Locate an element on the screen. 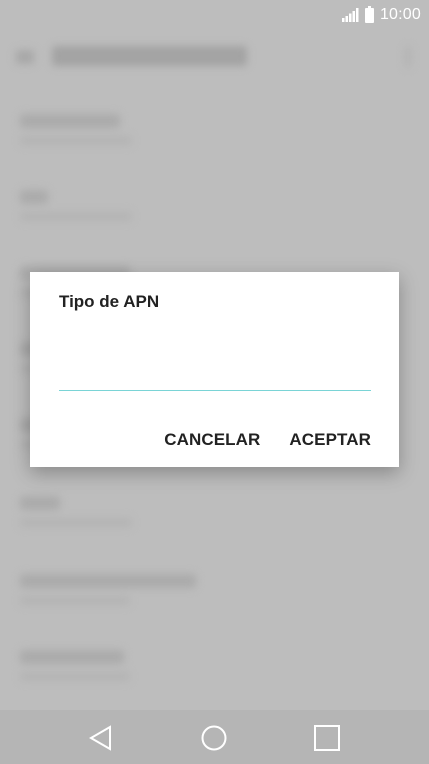 This screenshot has width=429, height=764. background-more-icon is located at coordinates (408, 57).